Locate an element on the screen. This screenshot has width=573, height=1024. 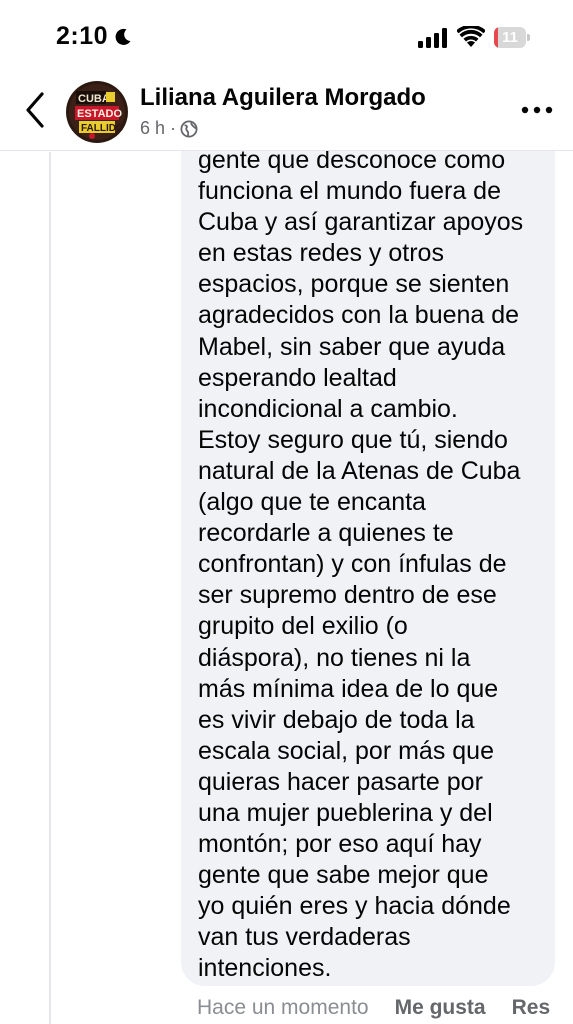
comment-line: Mabel, sin saber que ayuda is located at coordinates (352, 346).